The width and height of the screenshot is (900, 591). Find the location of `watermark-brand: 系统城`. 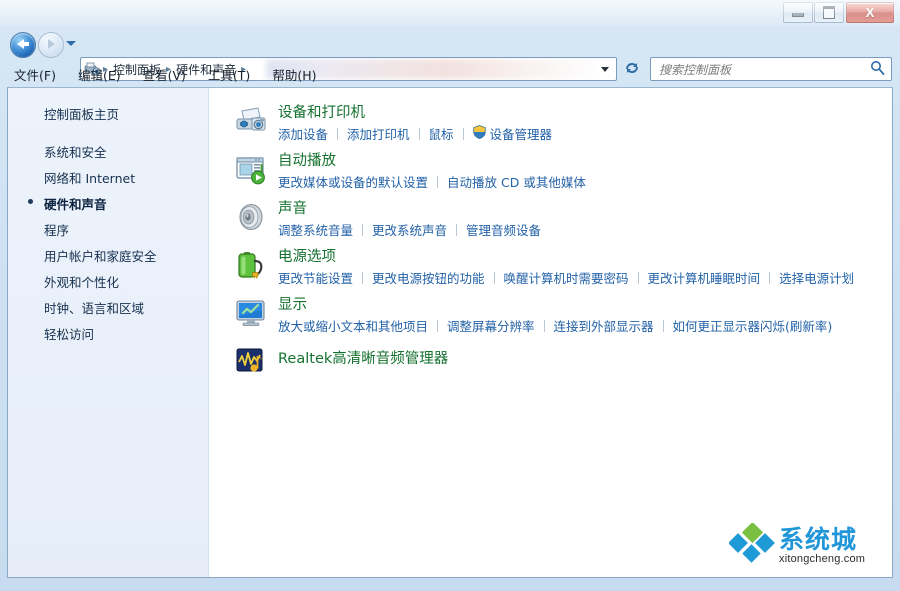

watermark-brand: 系统城 is located at coordinates (822, 540).